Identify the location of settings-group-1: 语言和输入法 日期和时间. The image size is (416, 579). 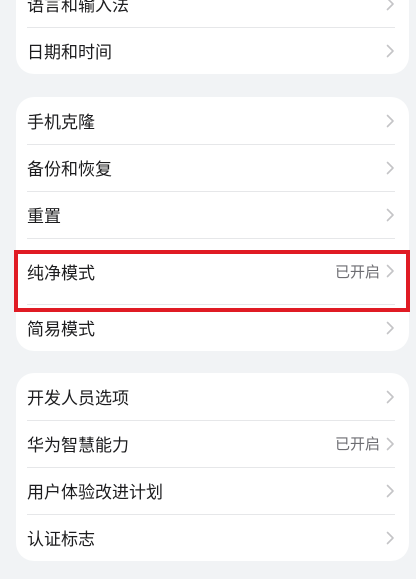
(212, 37).